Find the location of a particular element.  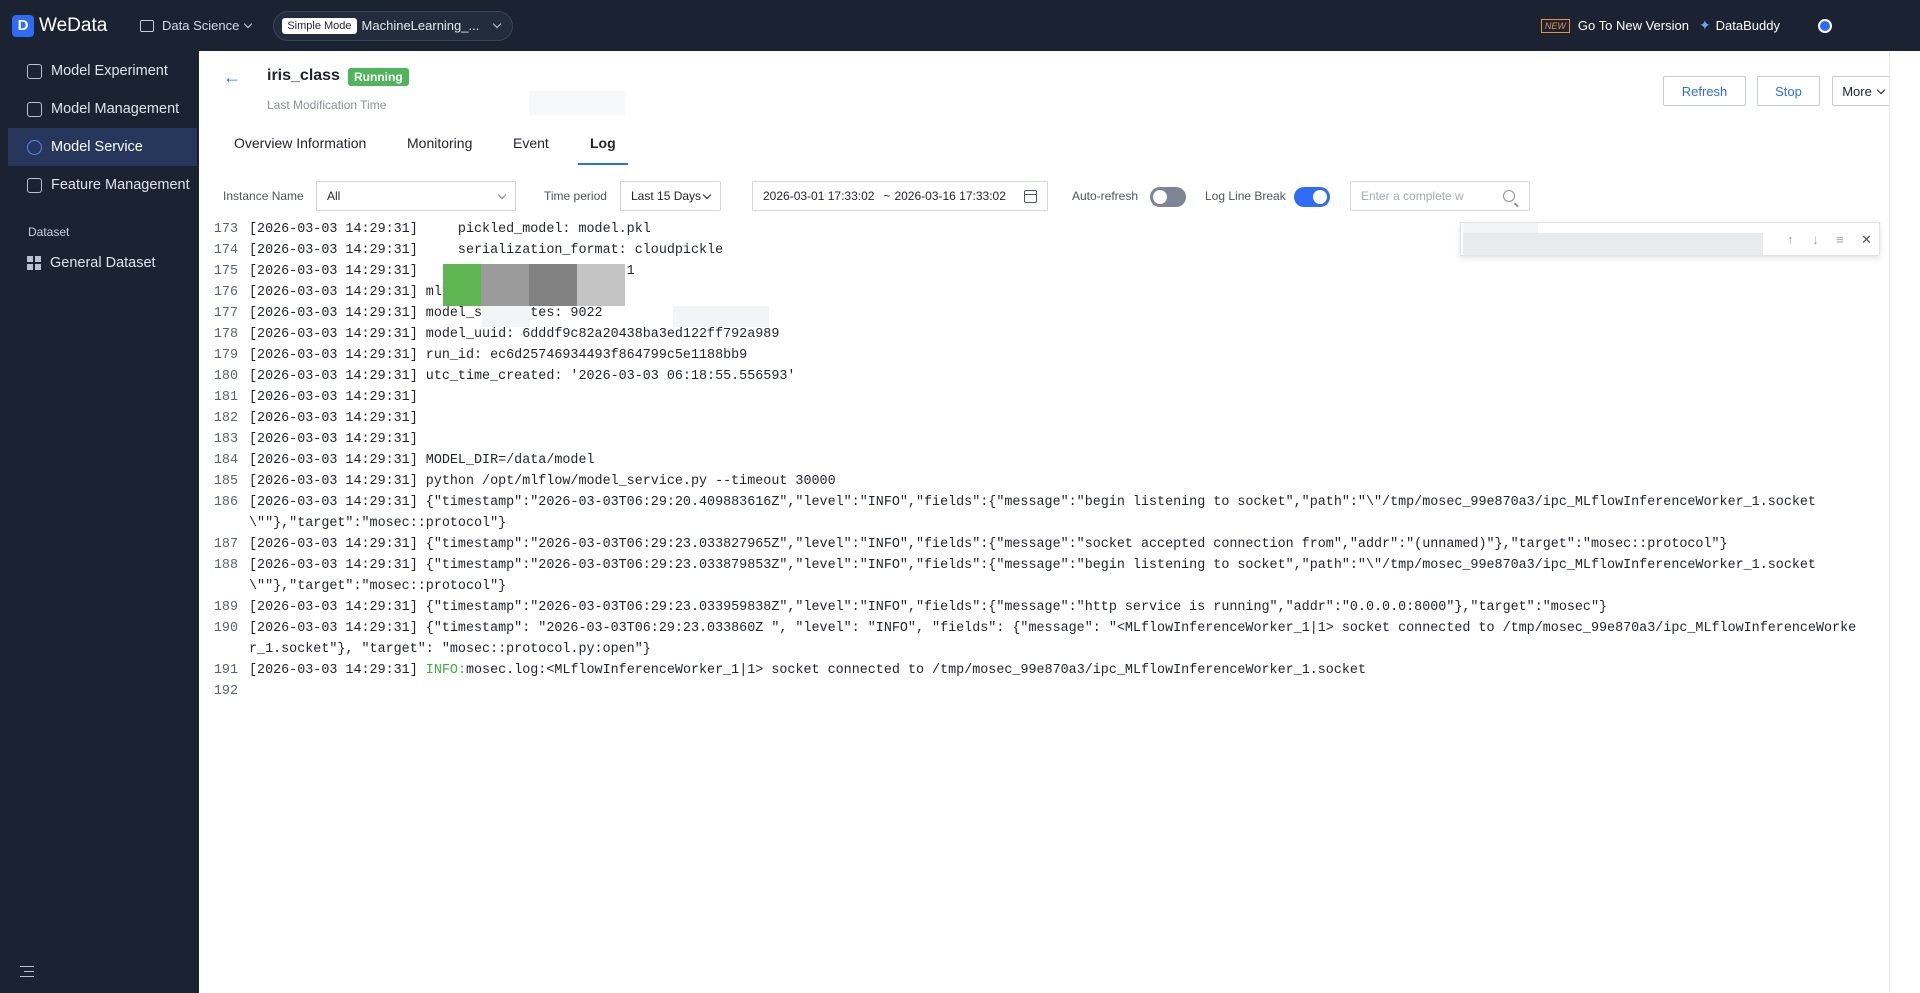

wedata-logo-icon: D is located at coordinates (23, 25).